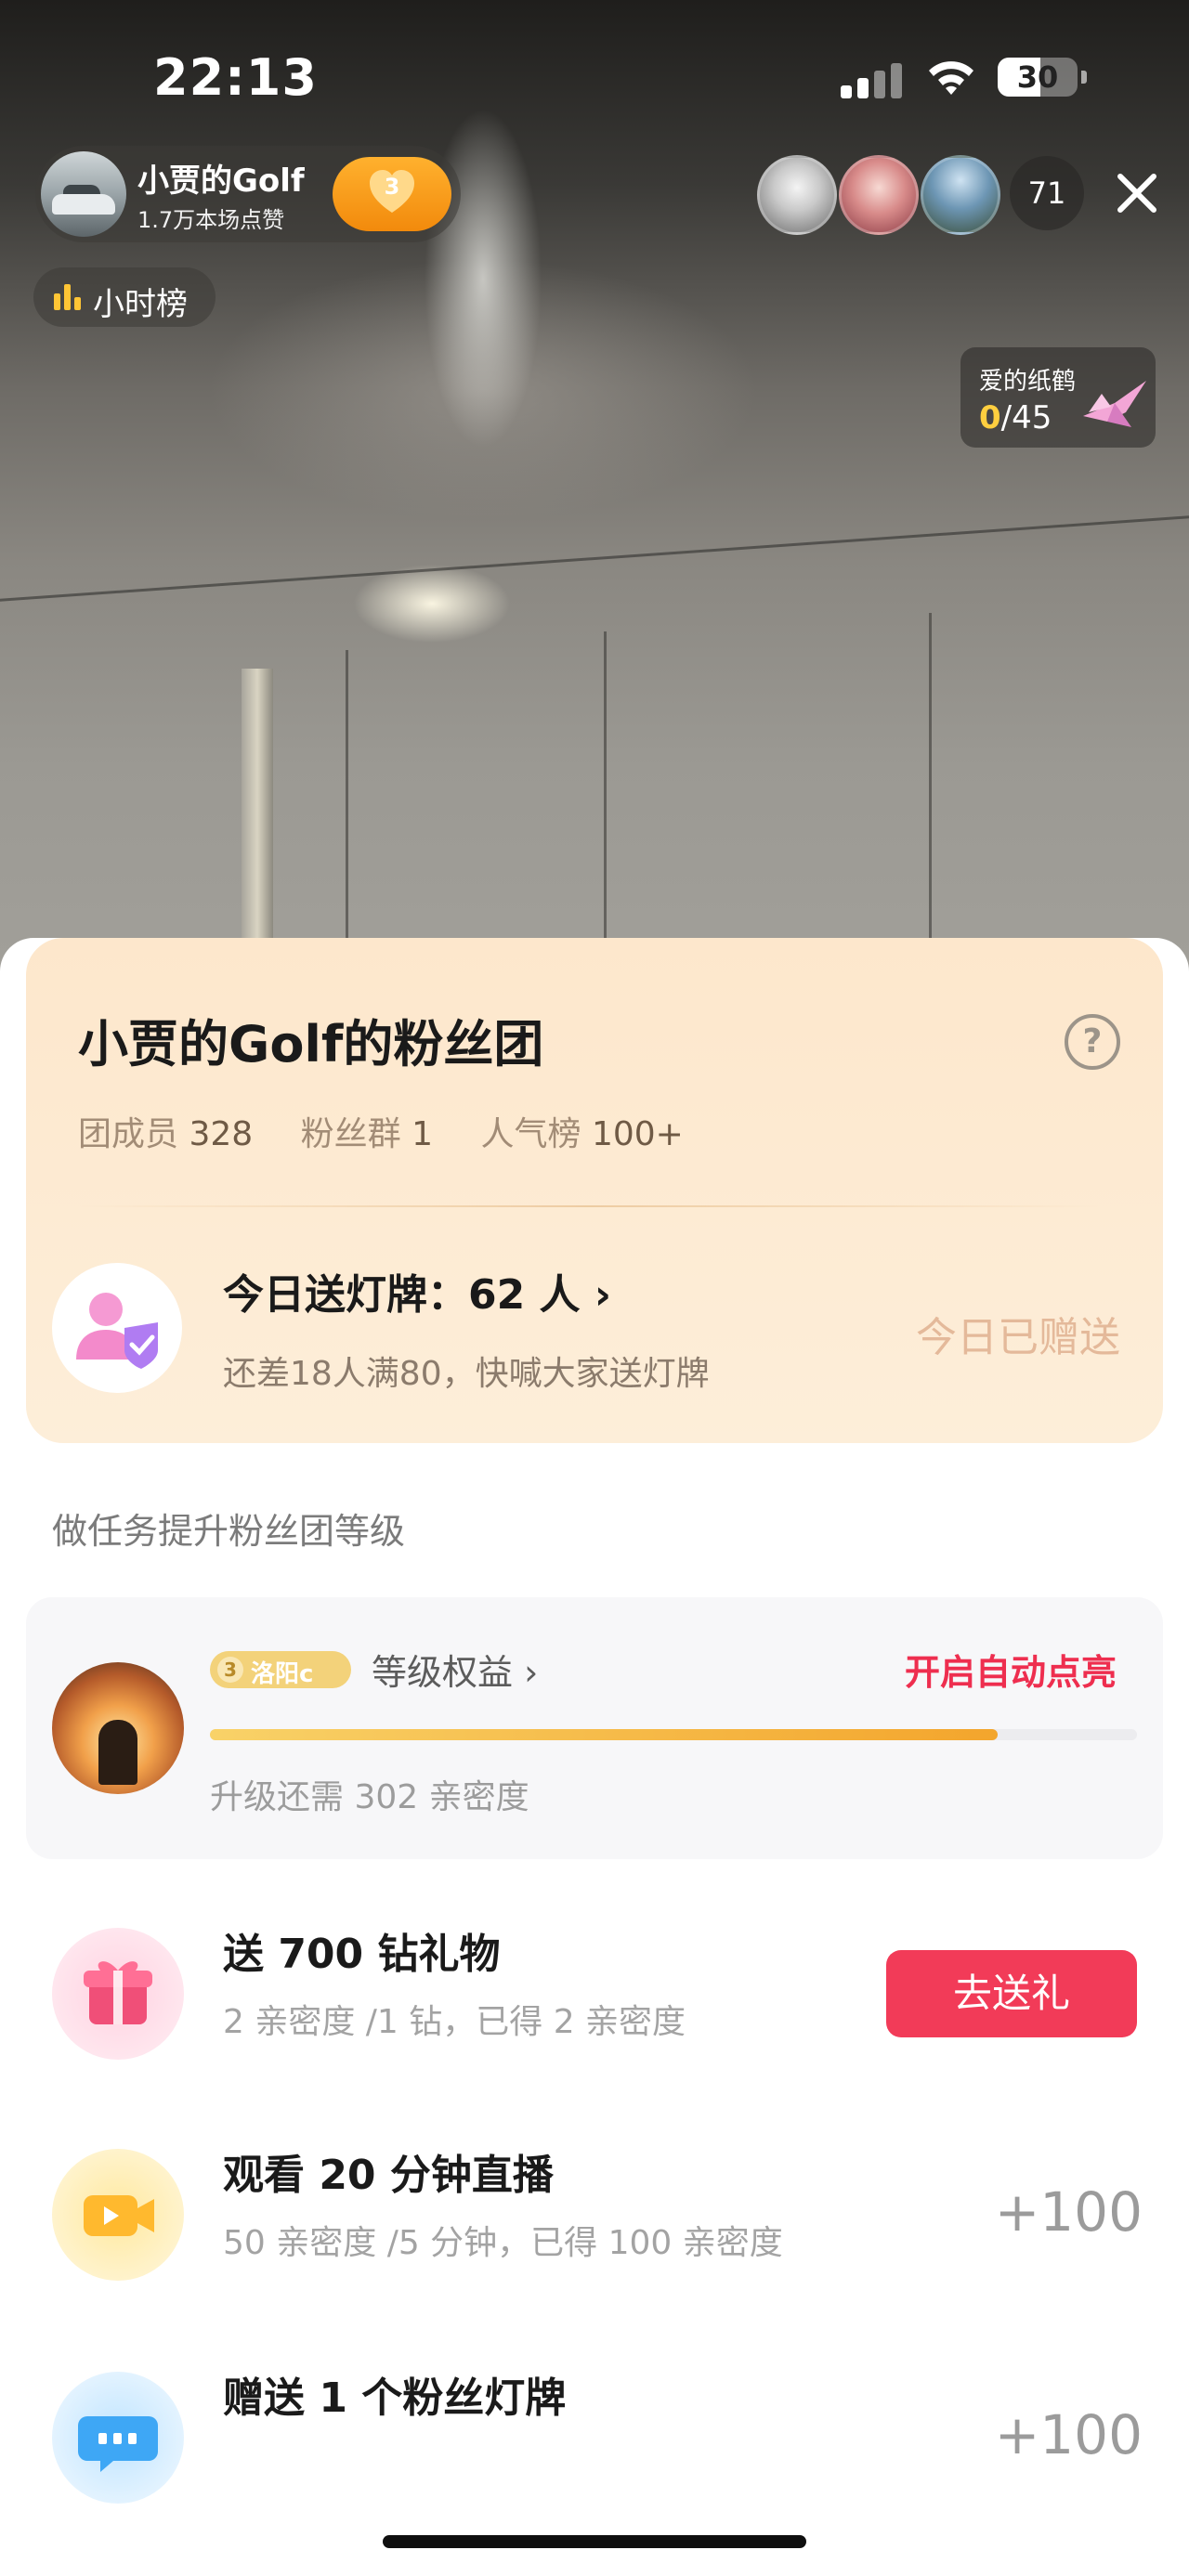 The height and width of the screenshot is (2576, 1189). Describe the element at coordinates (1084, 78) in the screenshot. I see `battery-nub` at that location.